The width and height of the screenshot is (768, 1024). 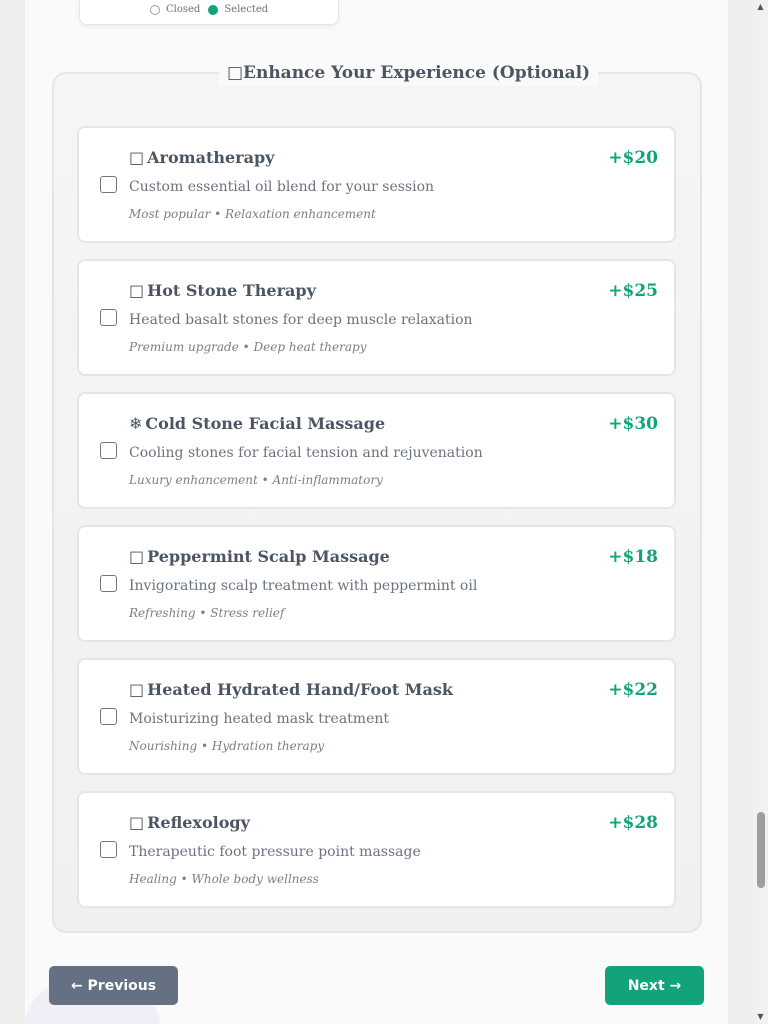 I want to click on addon-description: Therapeutic foot pressure point massage, so click(x=275, y=852).